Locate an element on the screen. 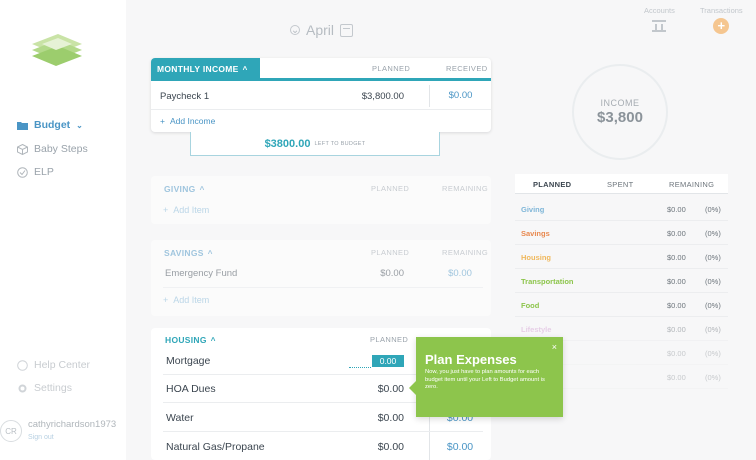  cube-icon is located at coordinates (22, 149).